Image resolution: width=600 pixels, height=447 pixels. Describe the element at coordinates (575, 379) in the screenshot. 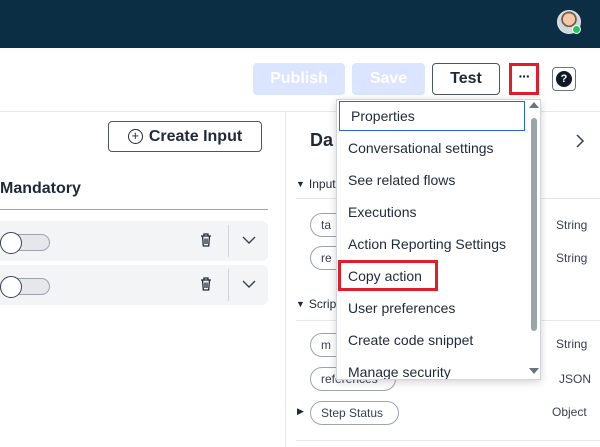

I see `variable-type: JSON` at that location.